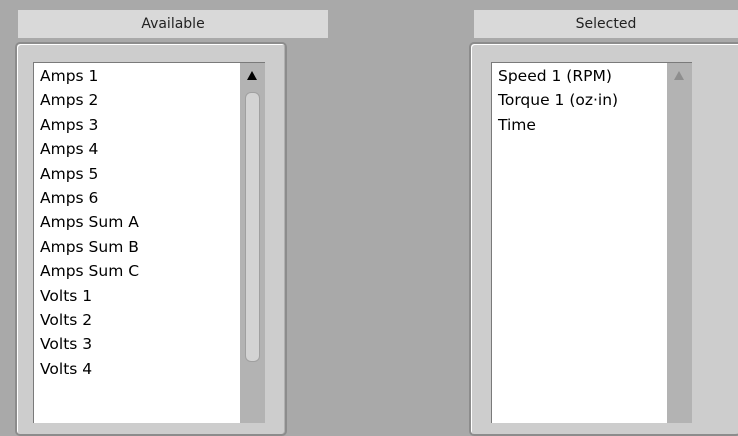  Describe the element at coordinates (140, 149) in the screenshot. I see `list-item: Amps 4` at that location.